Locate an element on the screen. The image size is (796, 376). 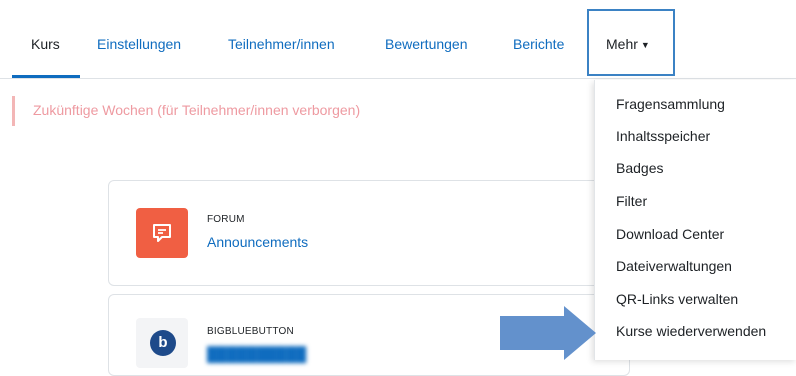
menu-item-qr-links: QR-Links verwalten is located at coordinates (677, 299).